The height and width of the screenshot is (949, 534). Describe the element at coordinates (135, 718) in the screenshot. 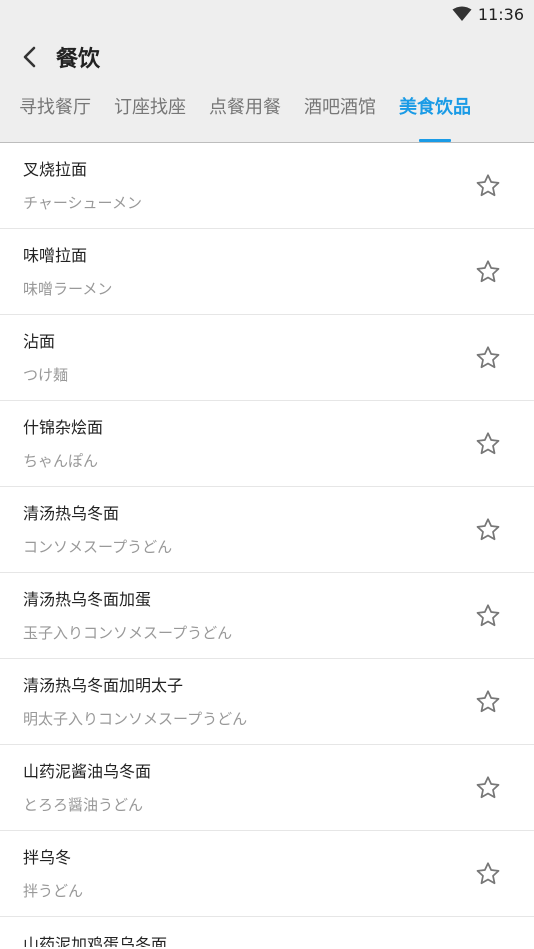

I see `item-reading: 明太子入りコンソメスープうどん` at that location.